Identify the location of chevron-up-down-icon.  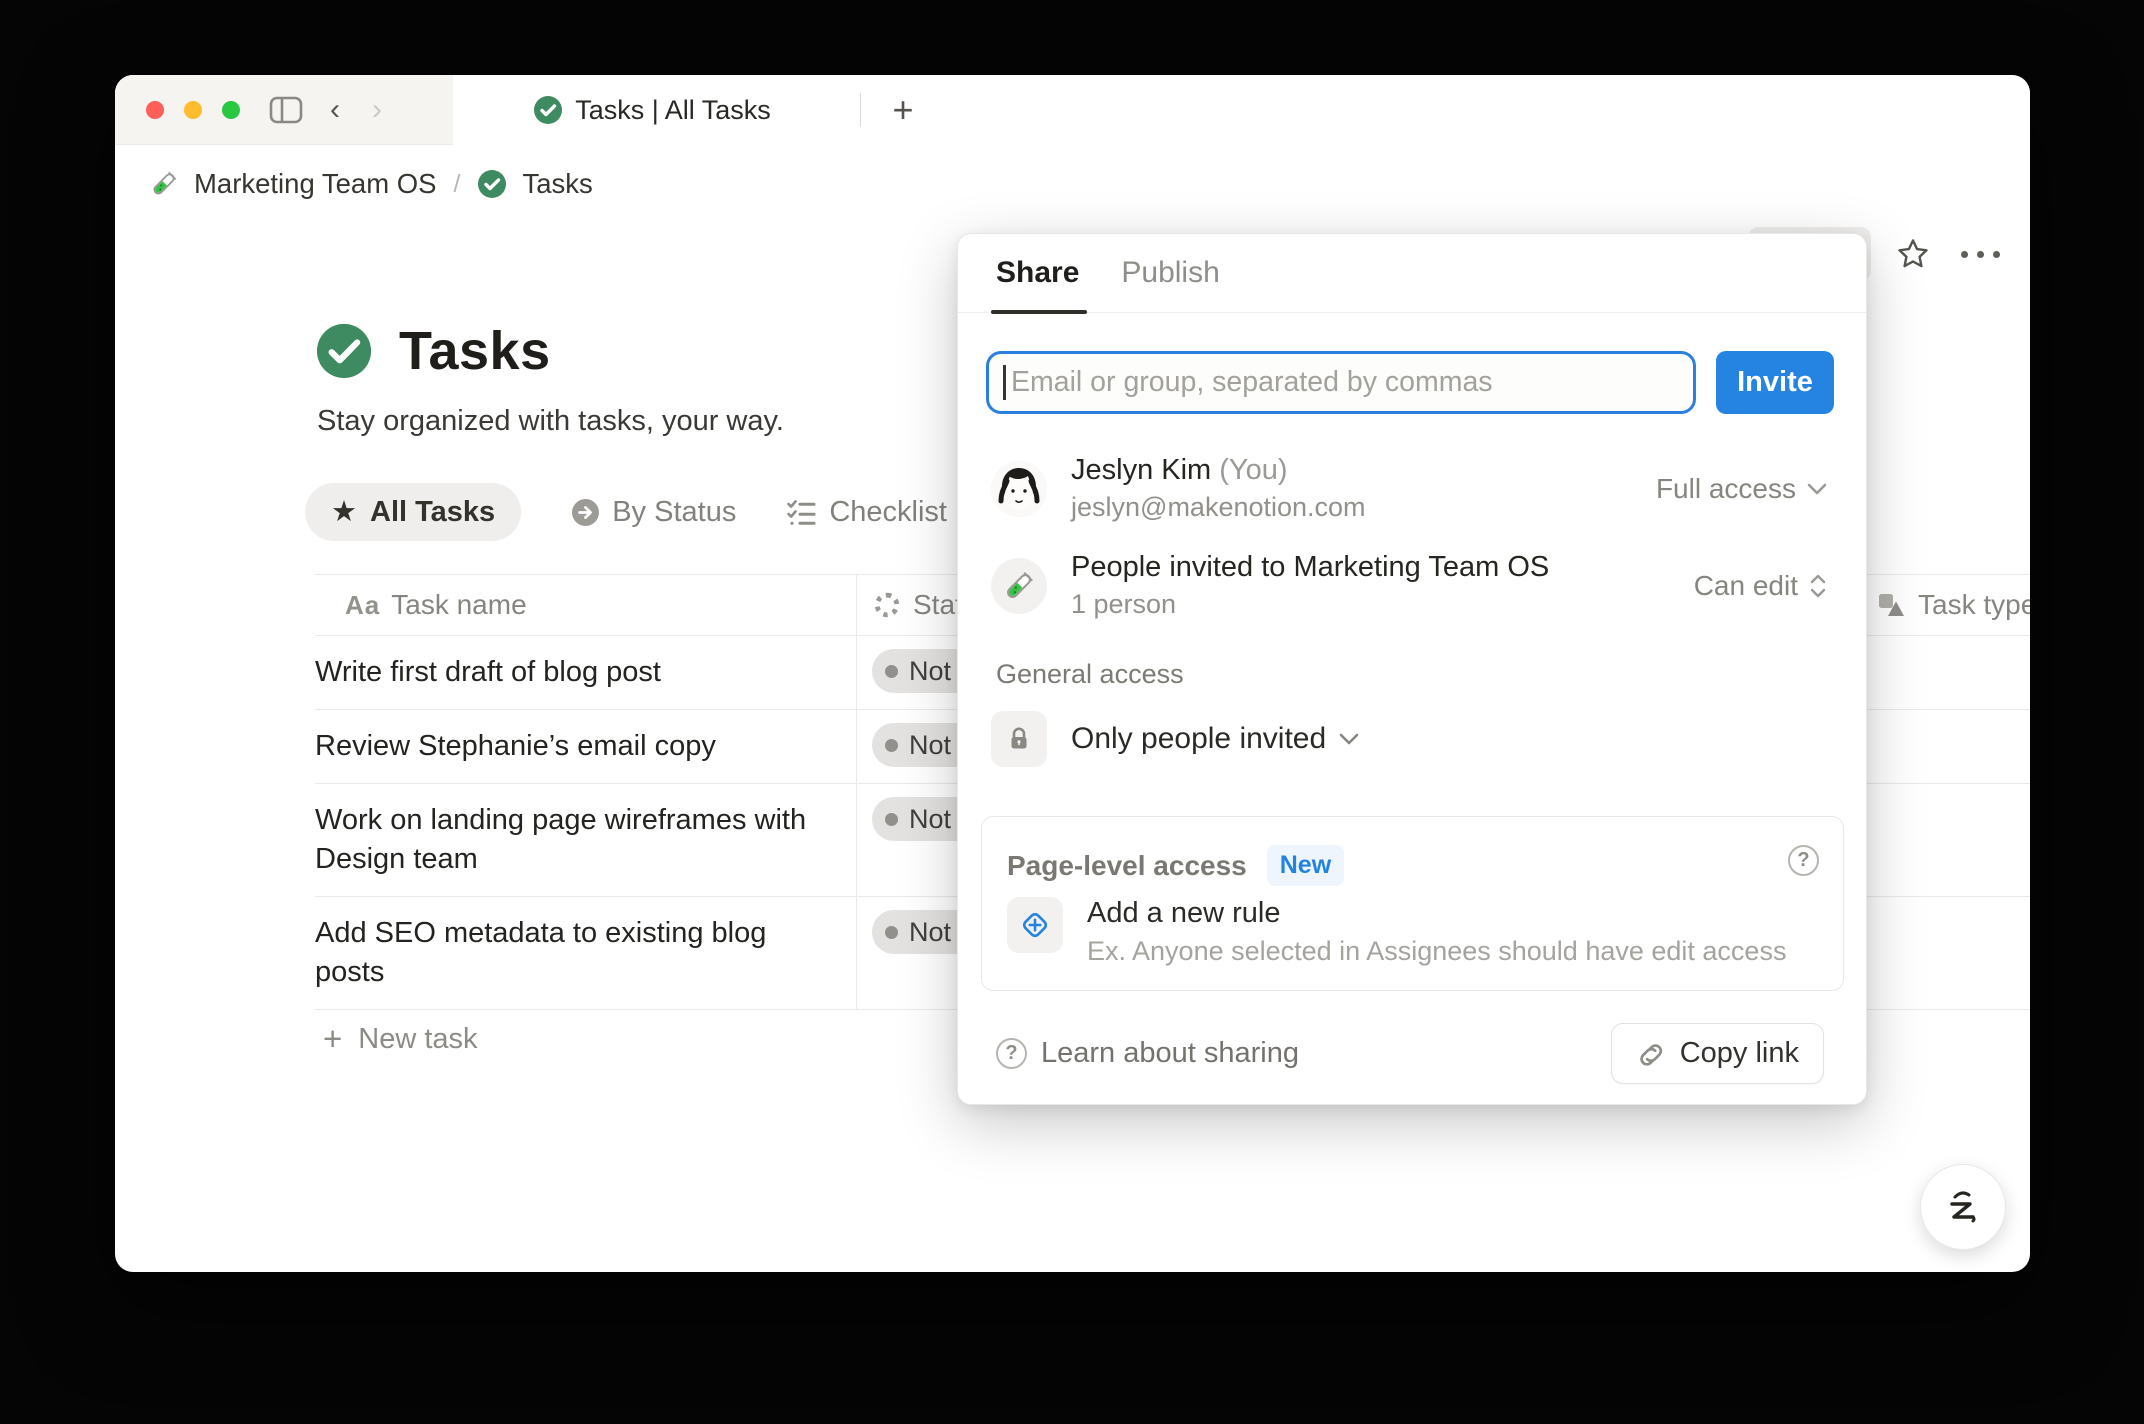
(1818, 585).